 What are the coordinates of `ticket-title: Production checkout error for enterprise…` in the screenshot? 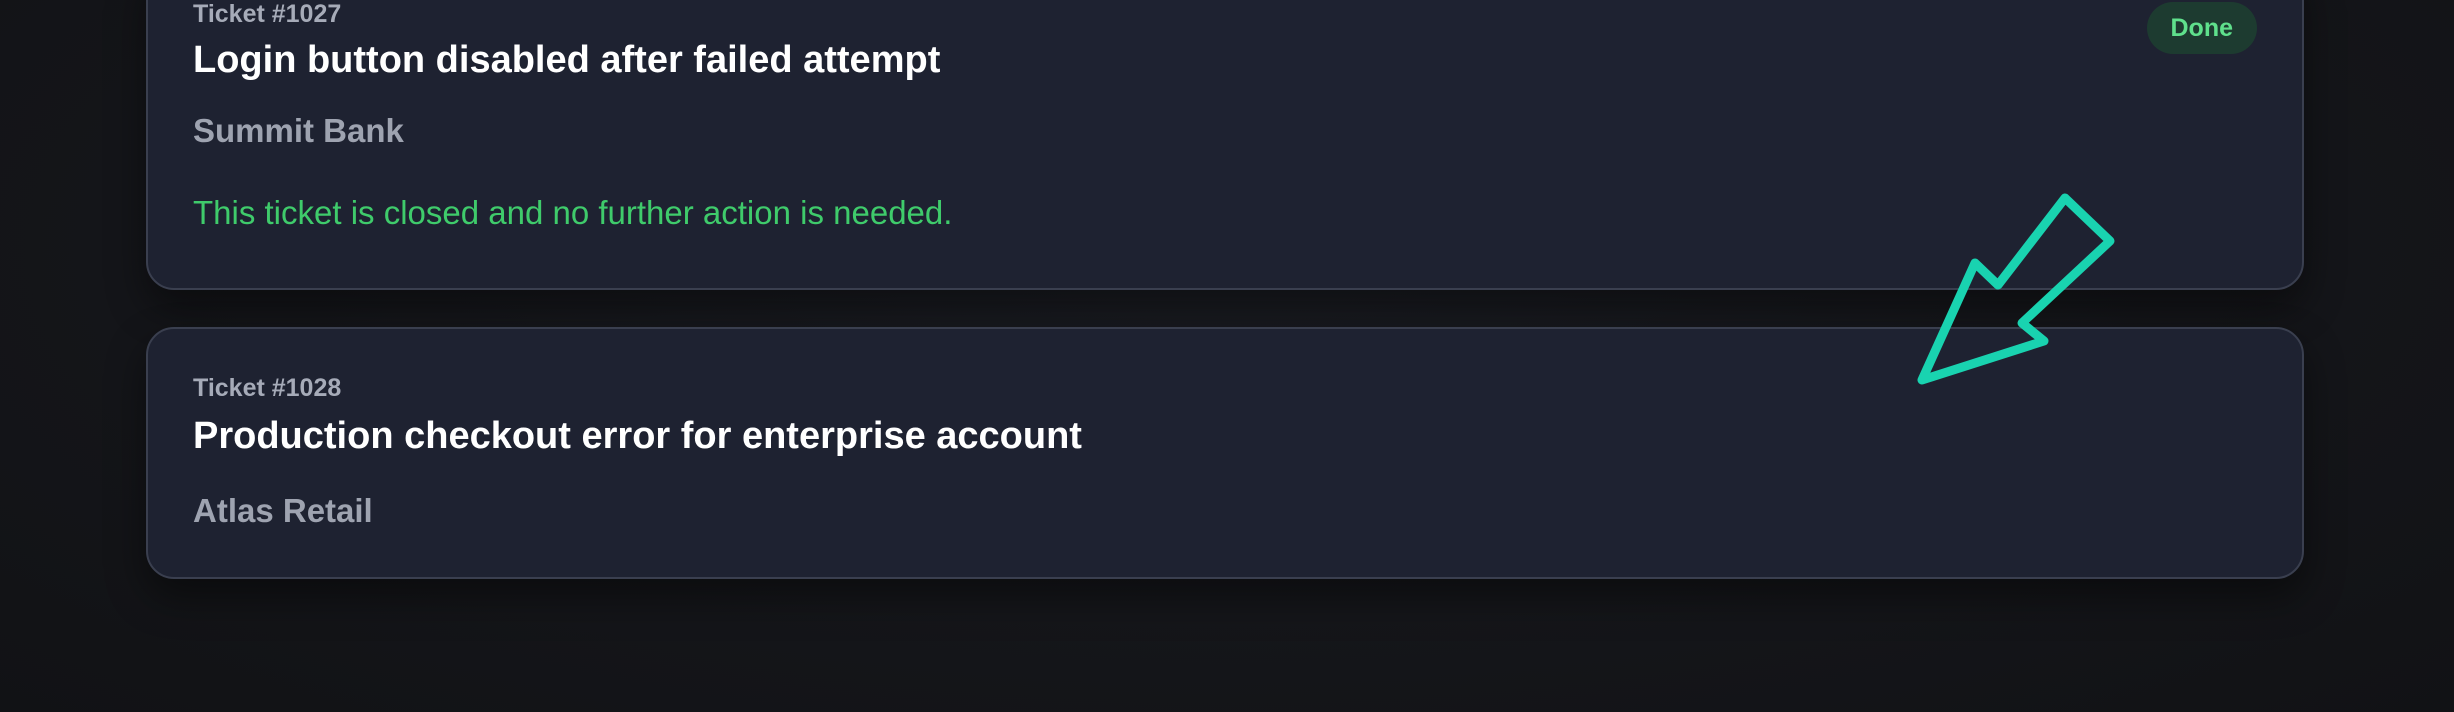 It's located at (637, 436).